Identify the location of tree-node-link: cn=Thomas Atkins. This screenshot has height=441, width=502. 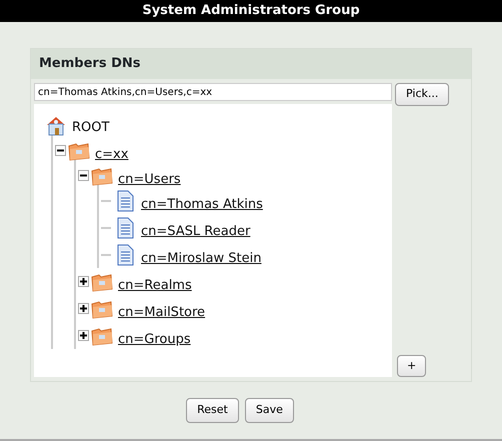
(202, 204).